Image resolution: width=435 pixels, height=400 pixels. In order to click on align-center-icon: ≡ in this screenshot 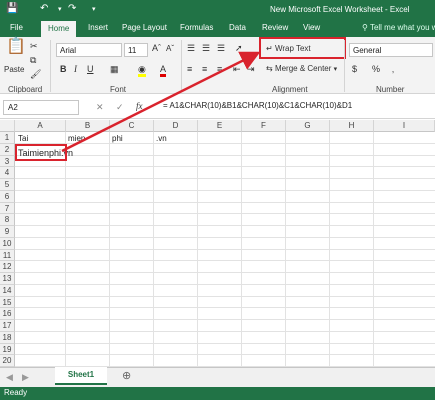, I will do `click(204, 69)`.